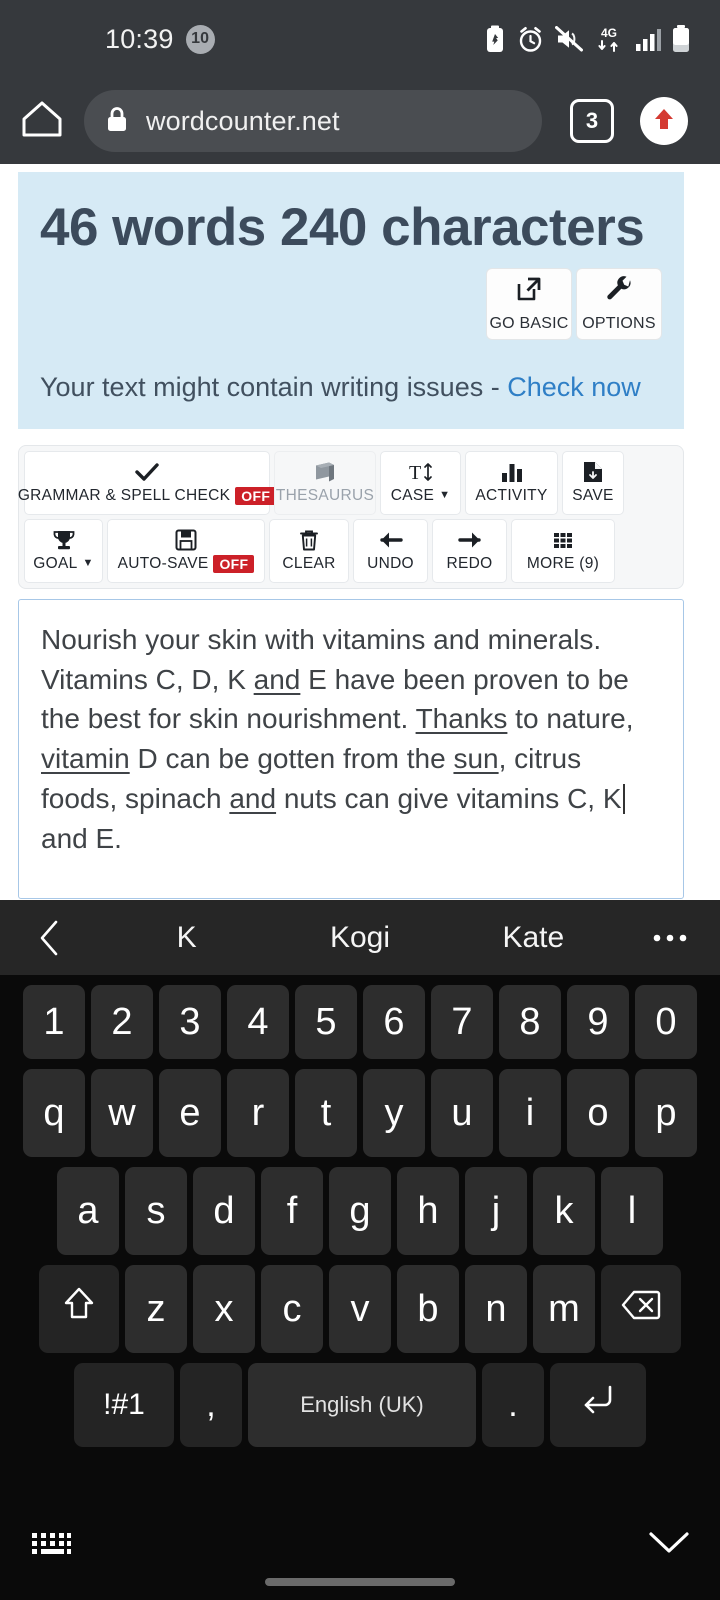 Image resolution: width=720 pixels, height=1600 pixels. I want to click on switch-keyboard-button, so click(51, 1545).